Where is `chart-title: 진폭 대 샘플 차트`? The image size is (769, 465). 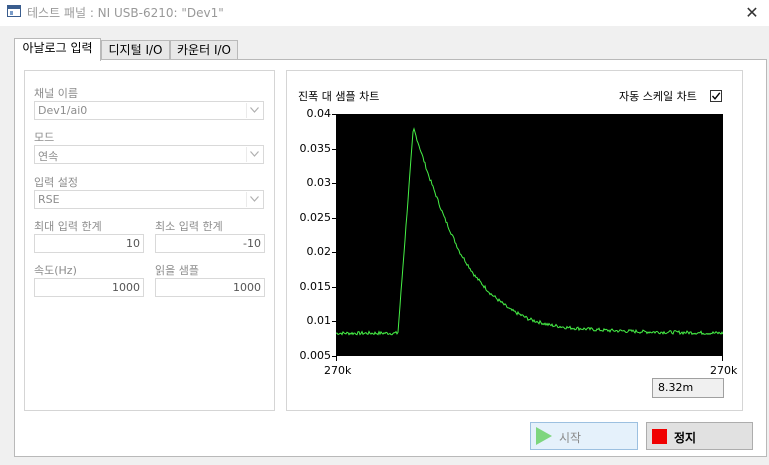 chart-title: 진폭 대 샘플 차트 is located at coordinates (339, 96).